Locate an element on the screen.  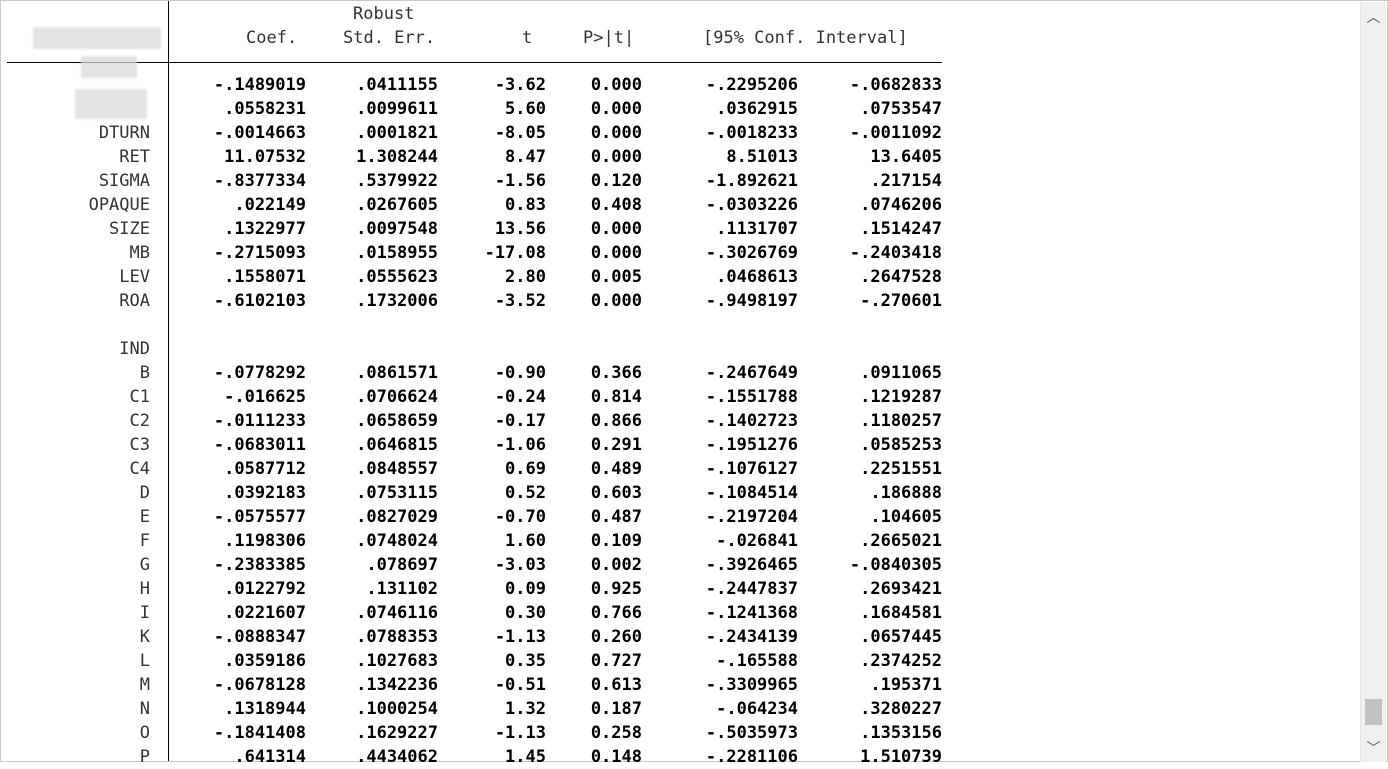
cell-label: M is located at coordinates (144, 685).